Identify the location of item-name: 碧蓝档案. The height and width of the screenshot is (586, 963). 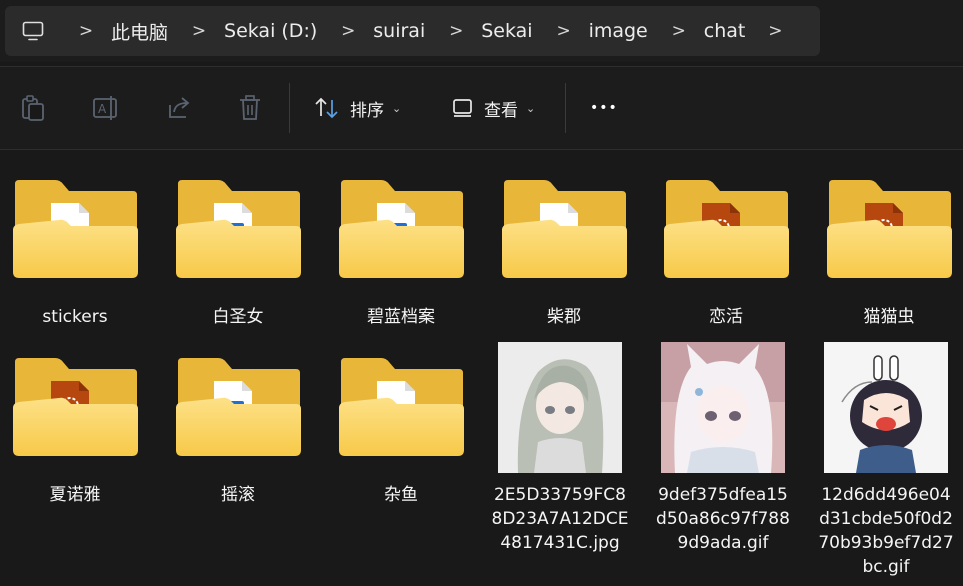
(401, 317).